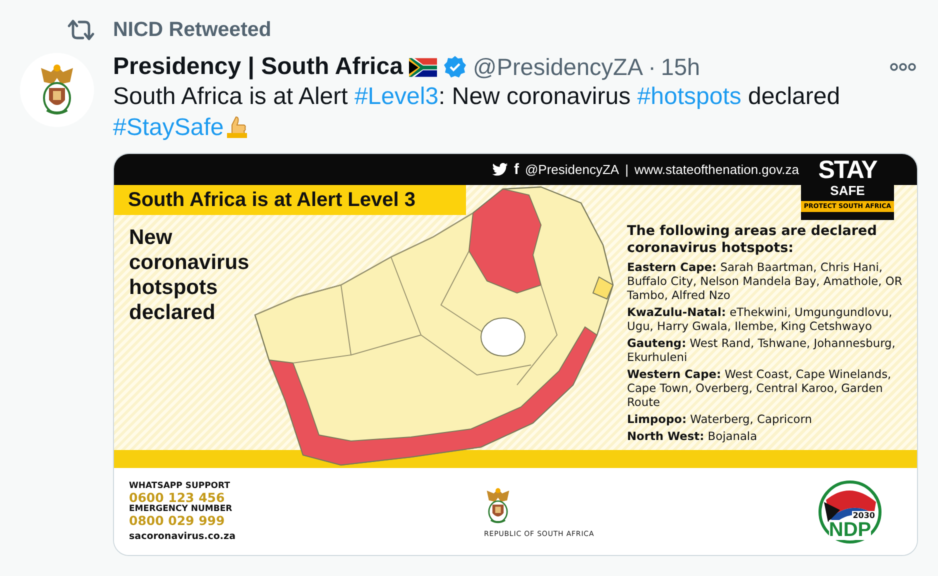 The image size is (938, 576). What do you see at coordinates (720, 419) in the screenshot?
I see `hotspot-entry: Limpopo: Waterberg, Capricorn` at bounding box center [720, 419].